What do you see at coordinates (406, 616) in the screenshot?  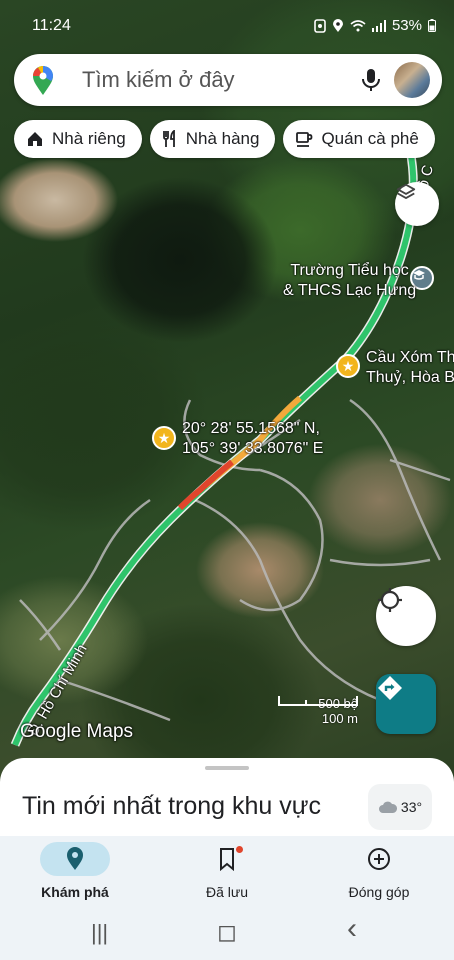 I see `my-location-button` at bounding box center [406, 616].